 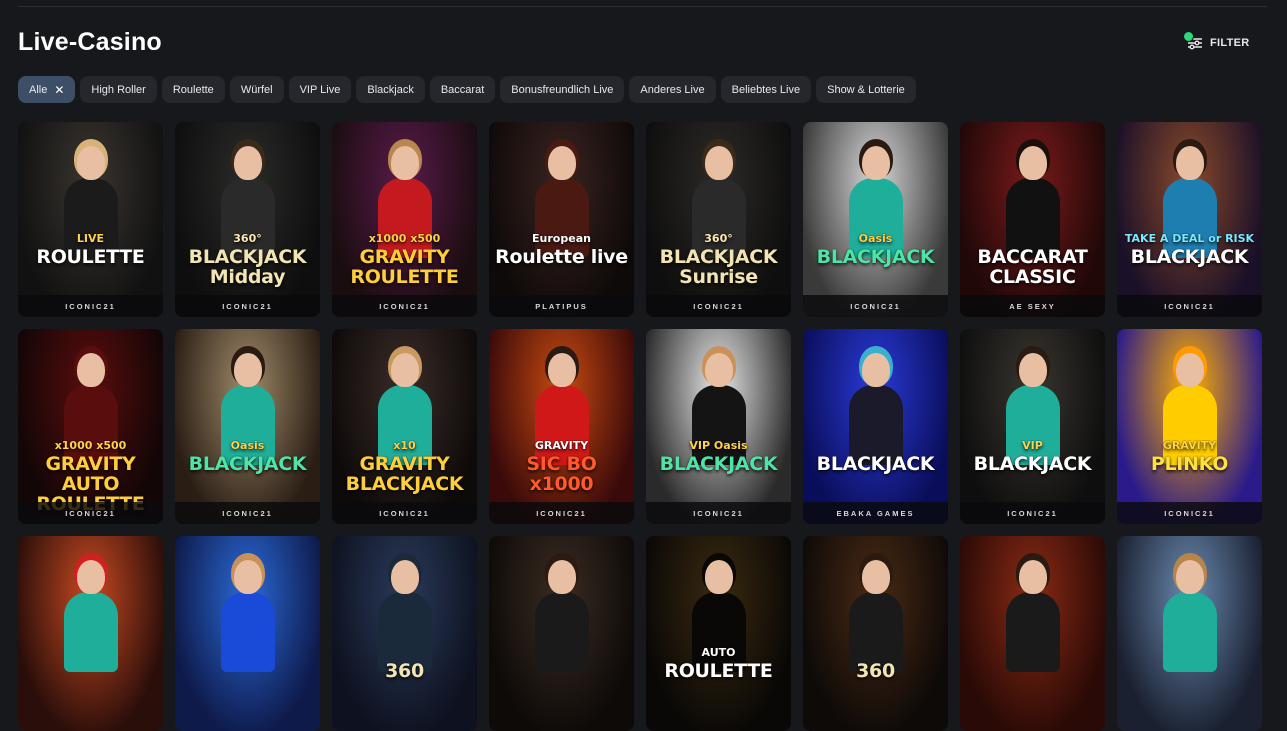 What do you see at coordinates (404, 267) in the screenshot?
I see `game-title: GRAVITY ROULETTE` at bounding box center [404, 267].